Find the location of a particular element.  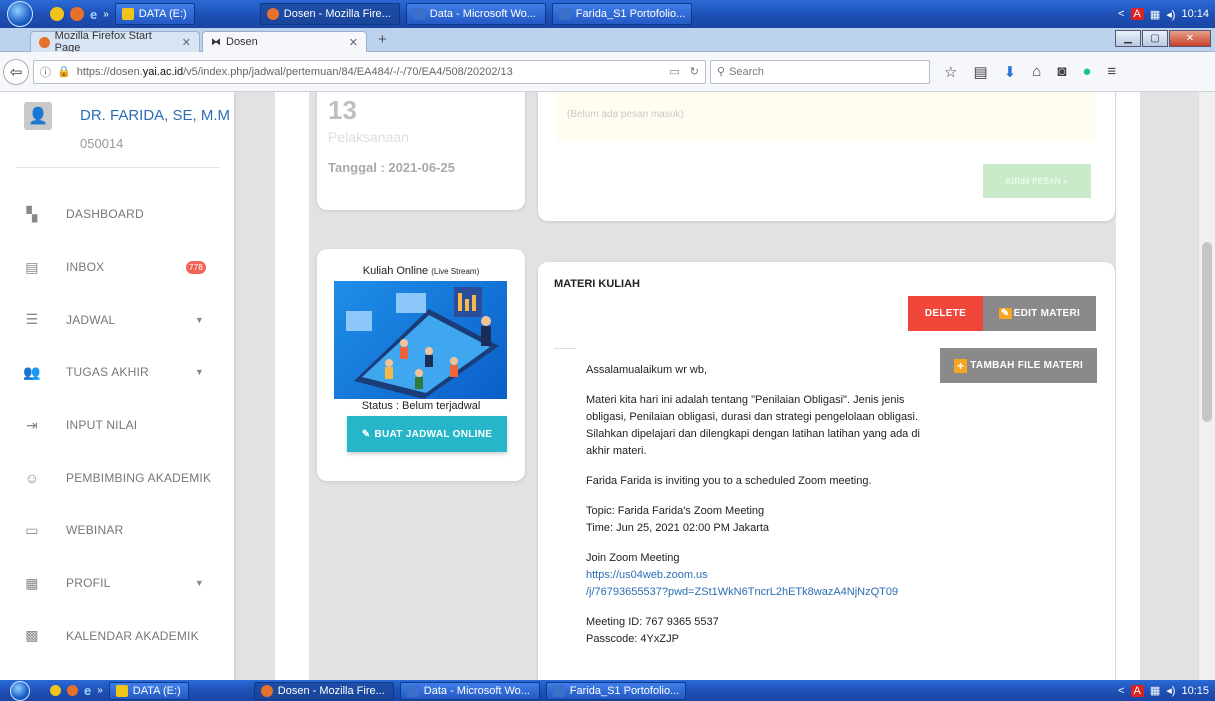

sidebar-item-dashboard: ▚ DASHBOARD is located at coordinates (117, 214).